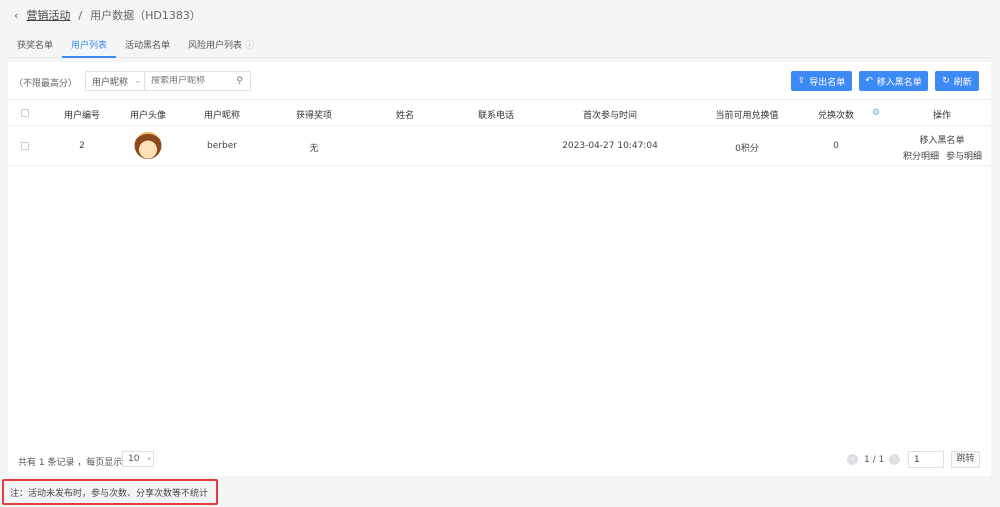  What do you see at coordinates (314, 149) in the screenshot?
I see `prize: 无` at bounding box center [314, 149].